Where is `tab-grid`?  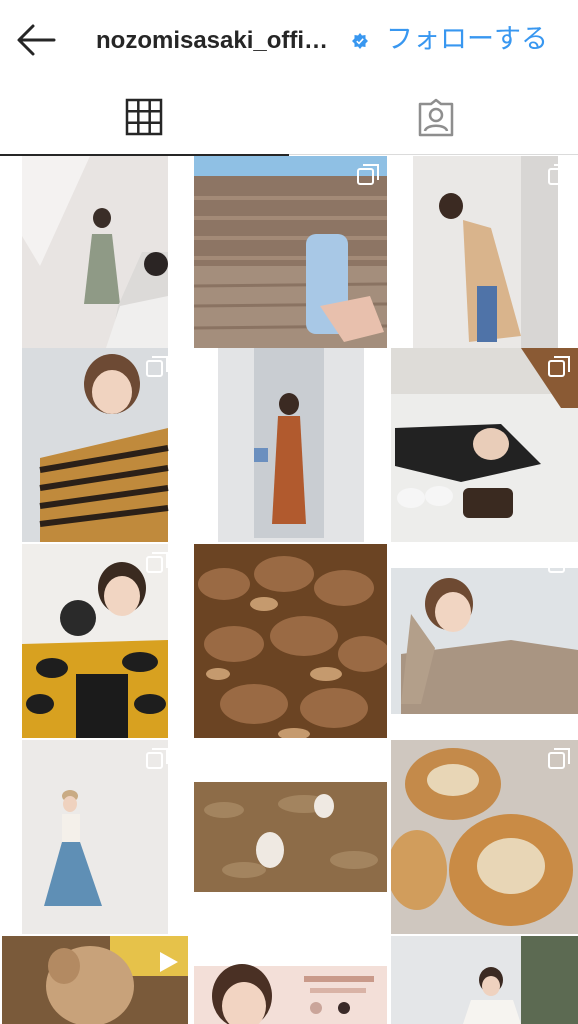 tab-grid is located at coordinates (144, 119).